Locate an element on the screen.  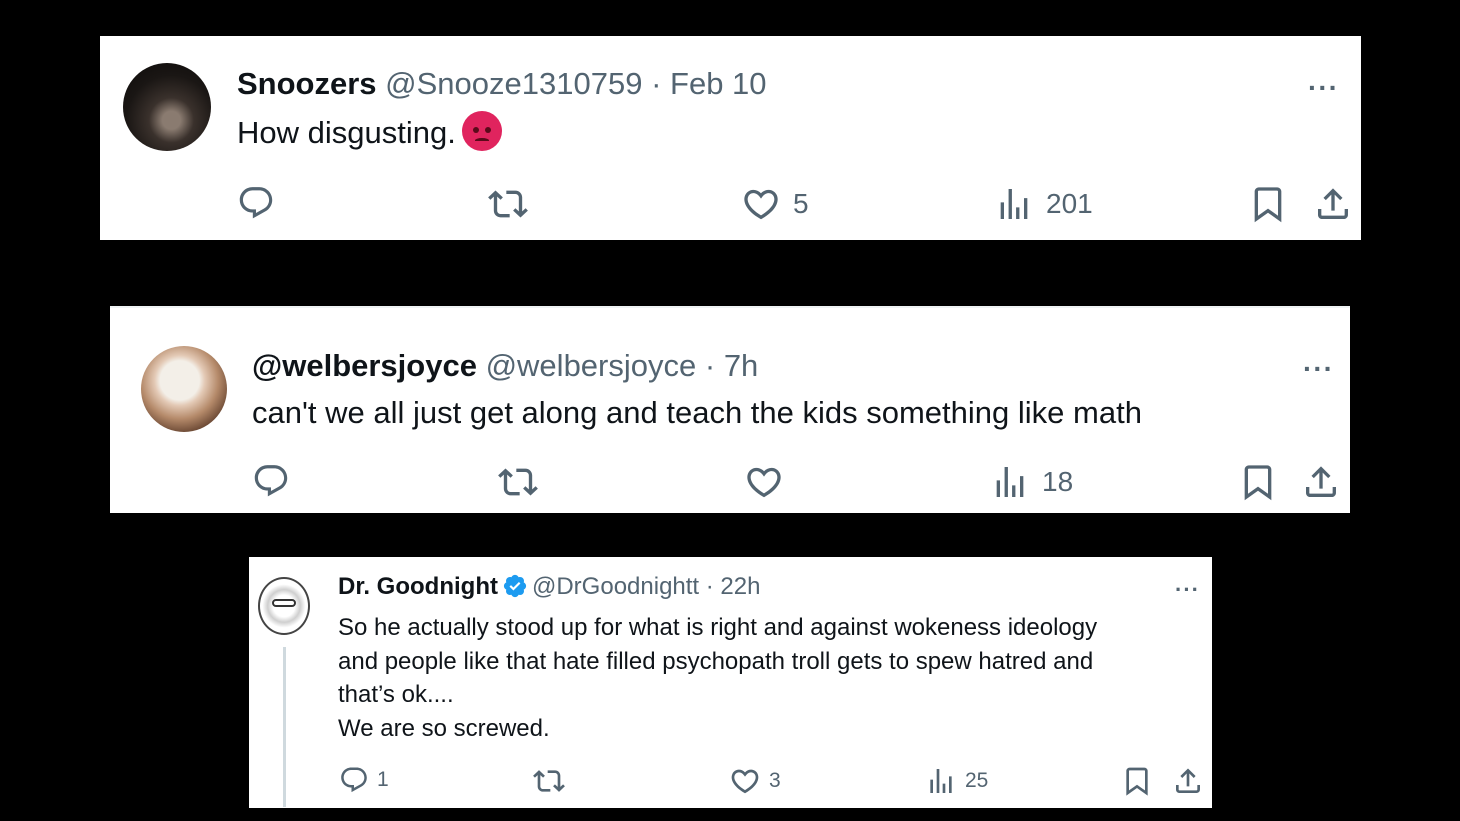
views-button: 25 is located at coordinates (956, 781).